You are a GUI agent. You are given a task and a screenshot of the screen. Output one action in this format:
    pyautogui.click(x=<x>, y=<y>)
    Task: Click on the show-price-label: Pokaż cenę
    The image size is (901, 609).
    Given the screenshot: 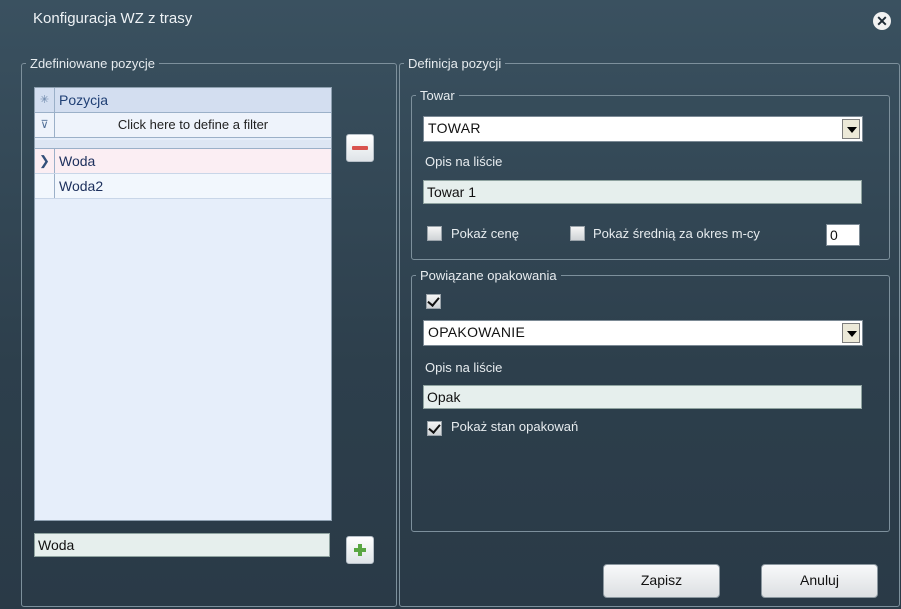 What is the action you would take?
    pyautogui.click(x=485, y=233)
    